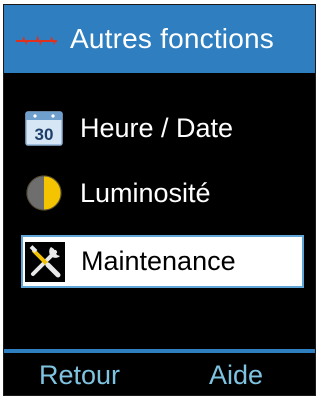  I want to click on tools-icon, so click(45, 261).